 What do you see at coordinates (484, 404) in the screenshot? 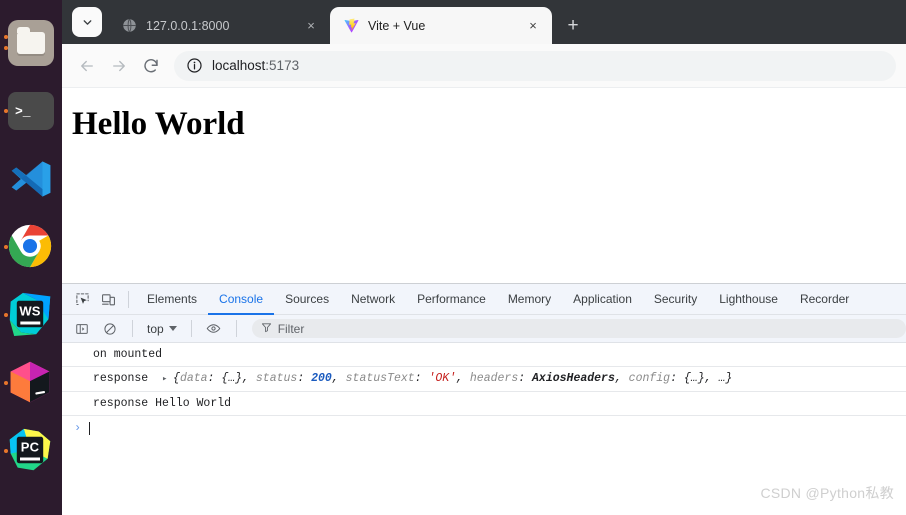
I see `console-message-log: response Hello World` at bounding box center [484, 404].